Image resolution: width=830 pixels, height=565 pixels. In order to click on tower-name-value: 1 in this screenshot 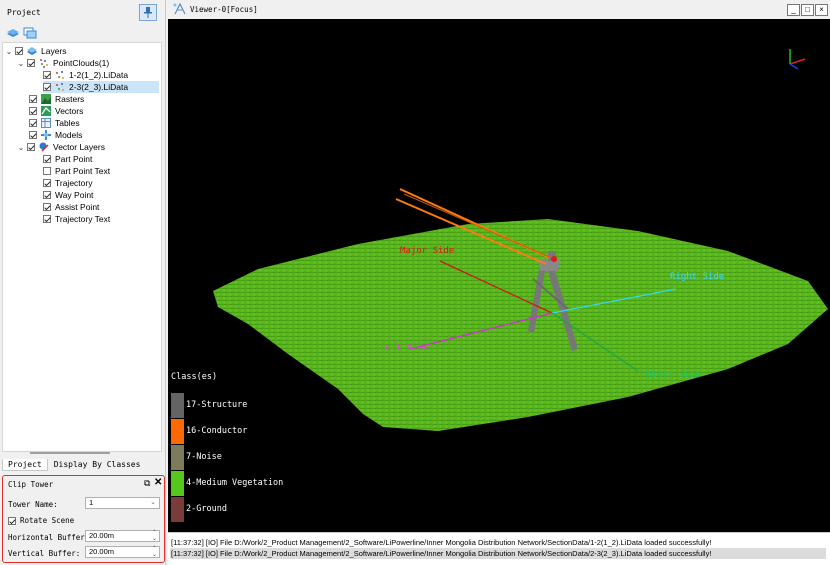, I will do `click(91, 502)`.